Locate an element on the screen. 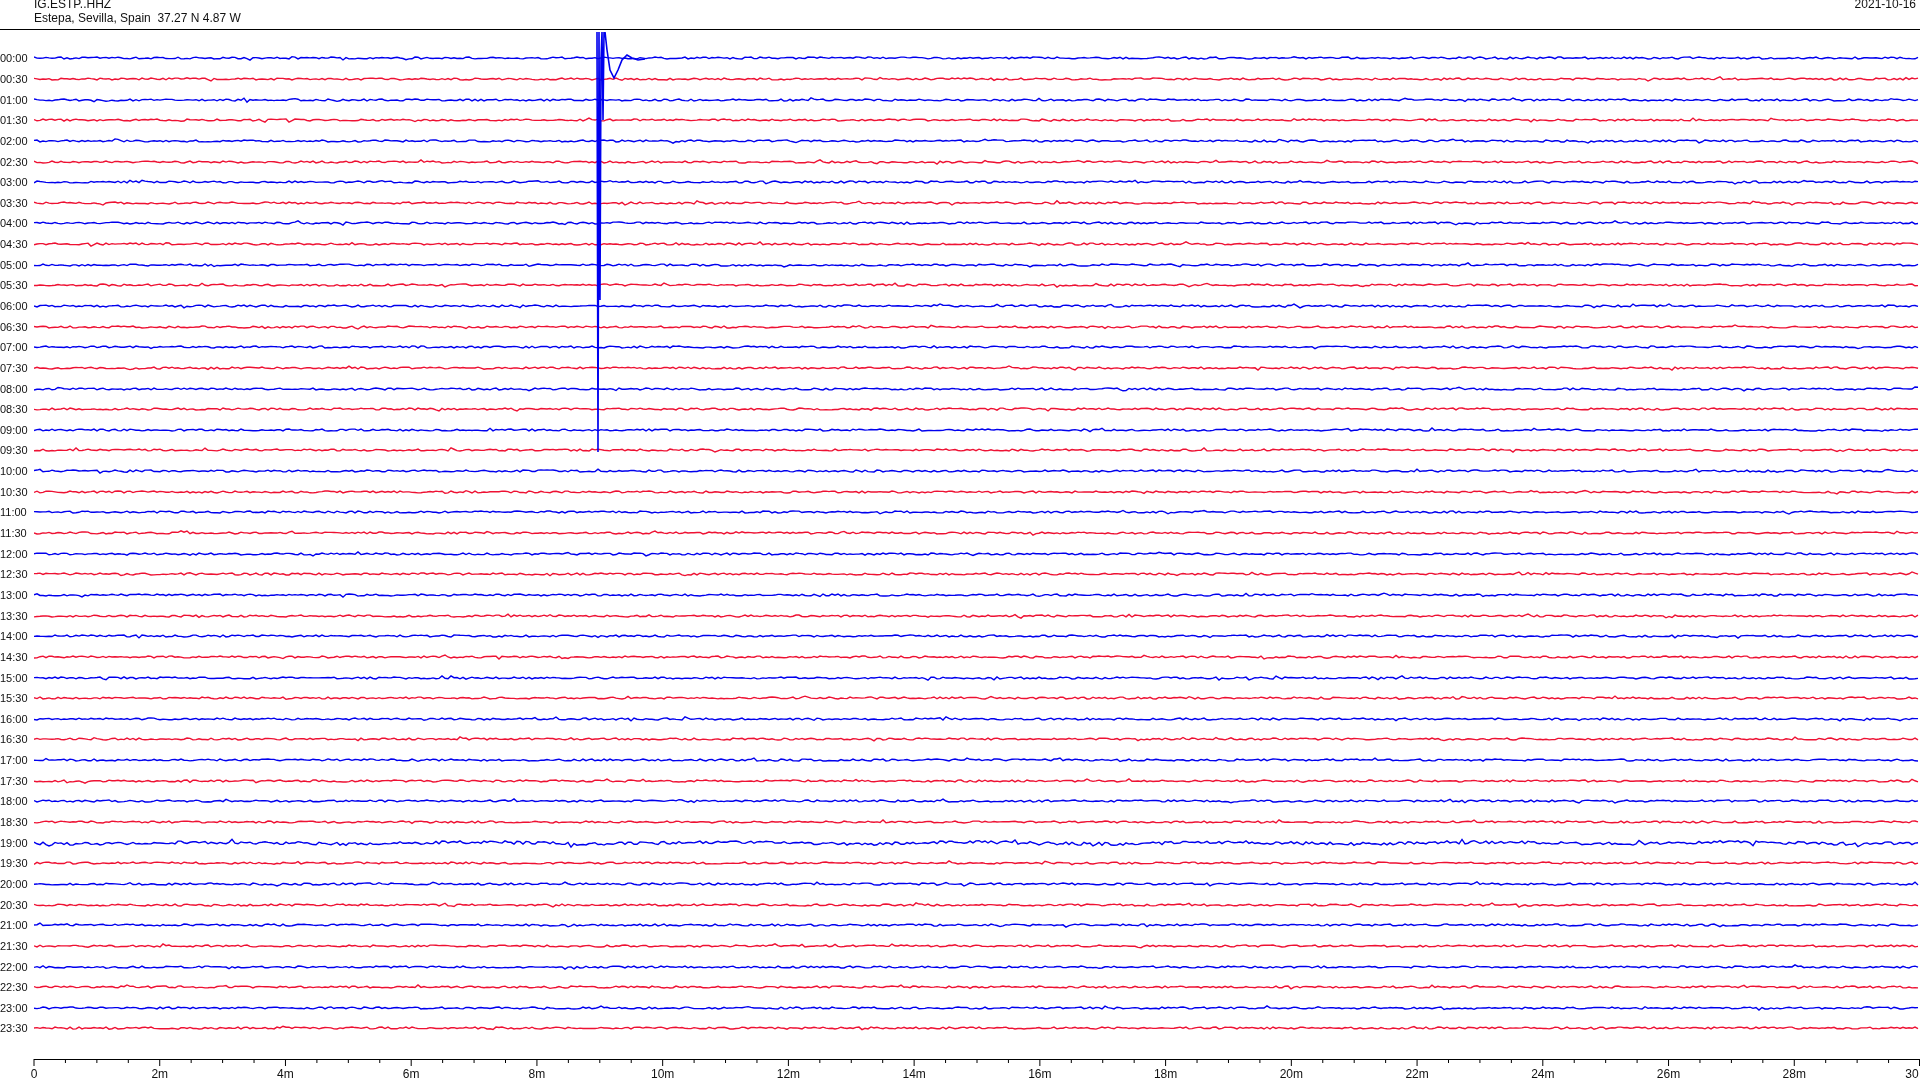 This screenshot has width=1920, height=1080. axis-tick-label: 28m is located at coordinates (1794, 1073).